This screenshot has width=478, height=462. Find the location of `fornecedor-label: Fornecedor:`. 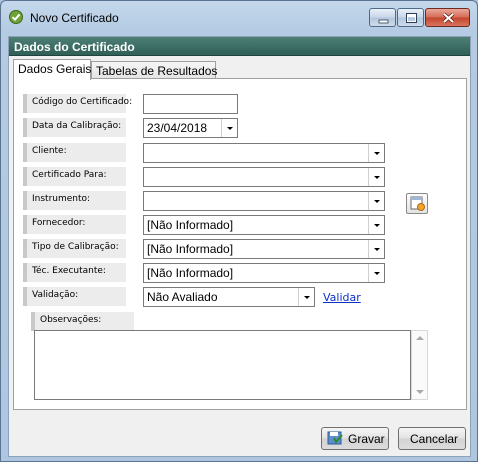

fornecedor-label: Fornecedor: is located at coordinates (74, 224).